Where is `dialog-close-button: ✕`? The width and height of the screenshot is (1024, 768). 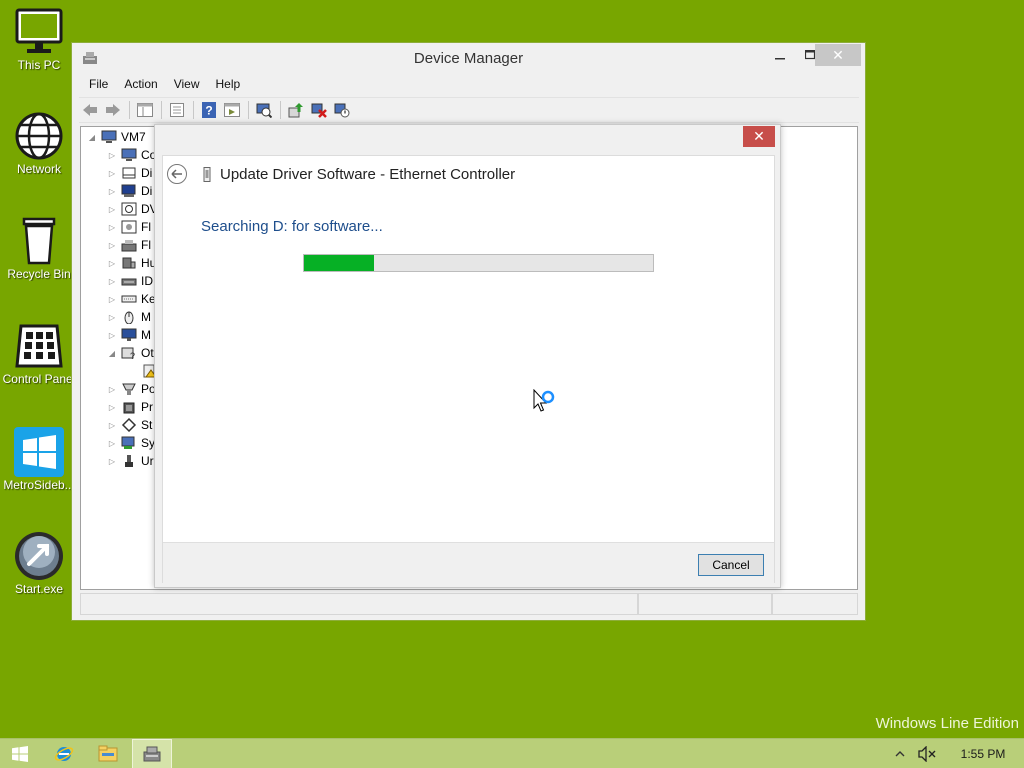 dialog-close-button: ✕ is located at coordinates (759, 136).